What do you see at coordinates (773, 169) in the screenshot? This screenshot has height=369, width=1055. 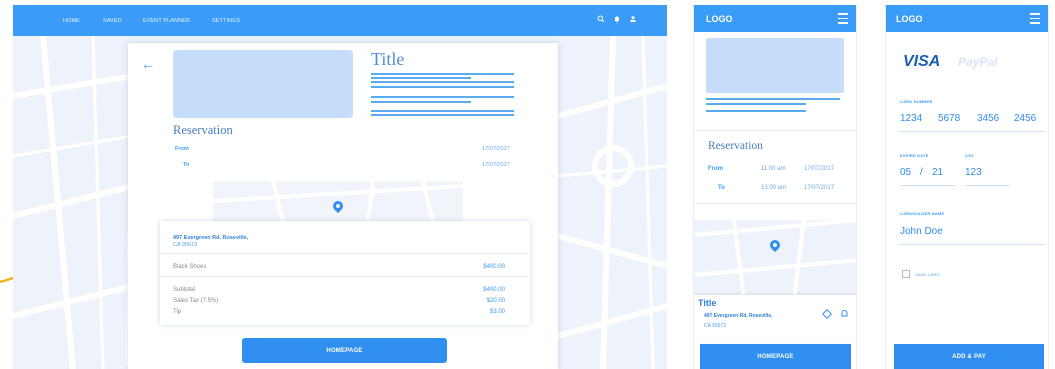 I see `from-time: 11.00 am` at bounding box center [773, 169].